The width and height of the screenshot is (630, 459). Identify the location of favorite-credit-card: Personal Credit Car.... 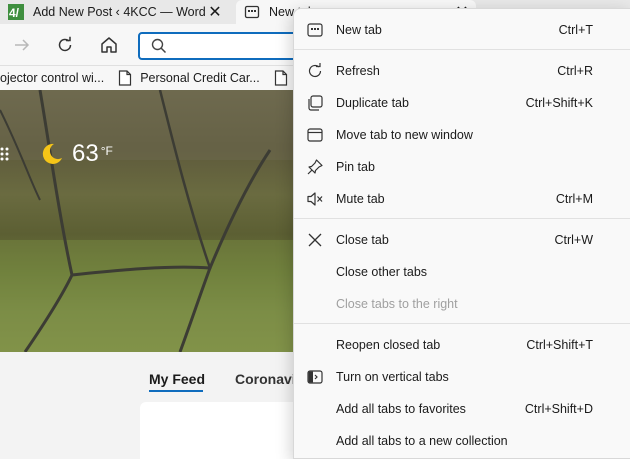
(189, 78).